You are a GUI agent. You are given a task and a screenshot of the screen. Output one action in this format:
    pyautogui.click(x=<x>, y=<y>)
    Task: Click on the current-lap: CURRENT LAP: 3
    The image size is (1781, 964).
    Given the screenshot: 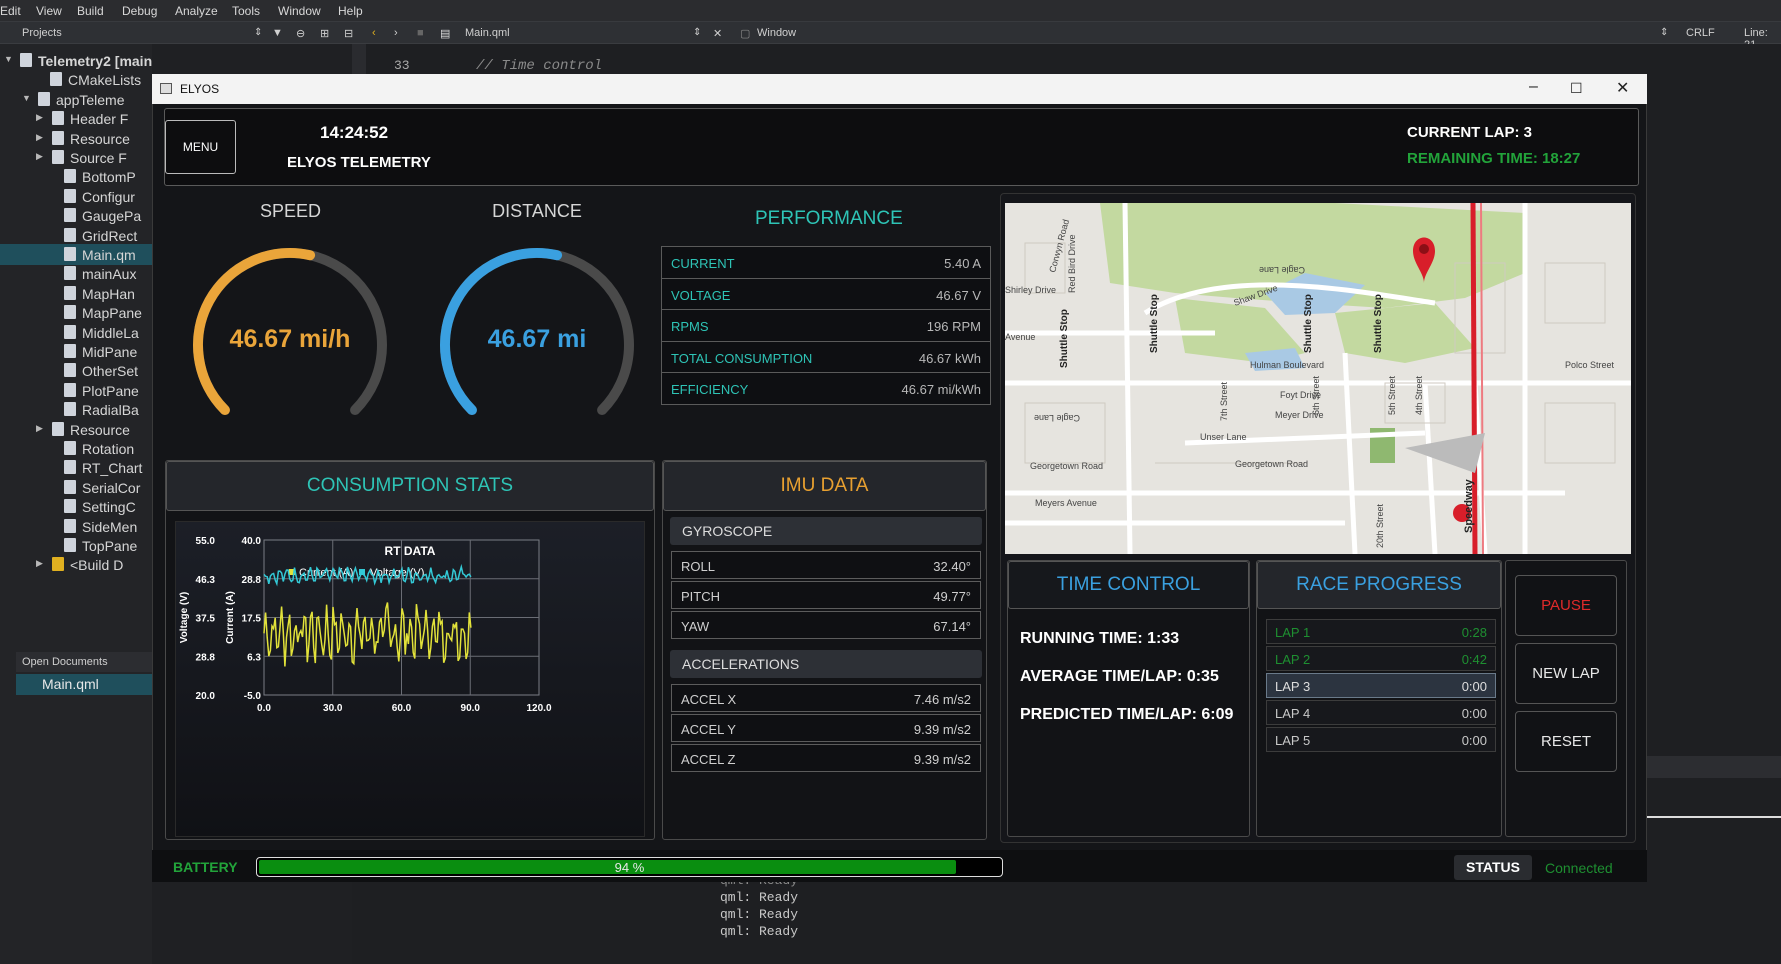 What is the action you would take?
    pyautogui.click(x=1470, y=132)
    